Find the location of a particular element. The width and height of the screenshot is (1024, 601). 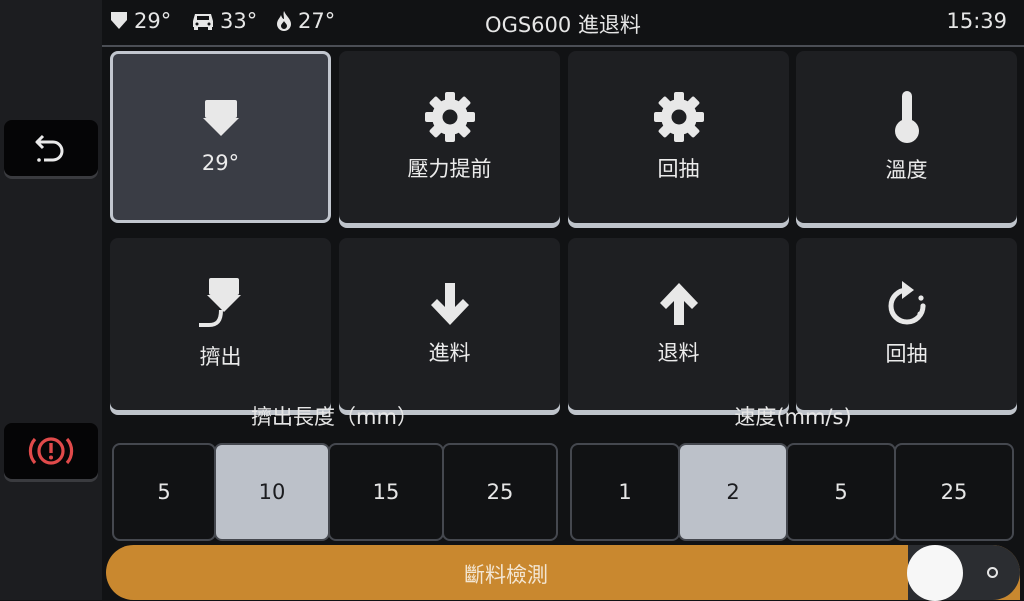

unload-filament-tile: 退料 is located at coordinates (678, 324).